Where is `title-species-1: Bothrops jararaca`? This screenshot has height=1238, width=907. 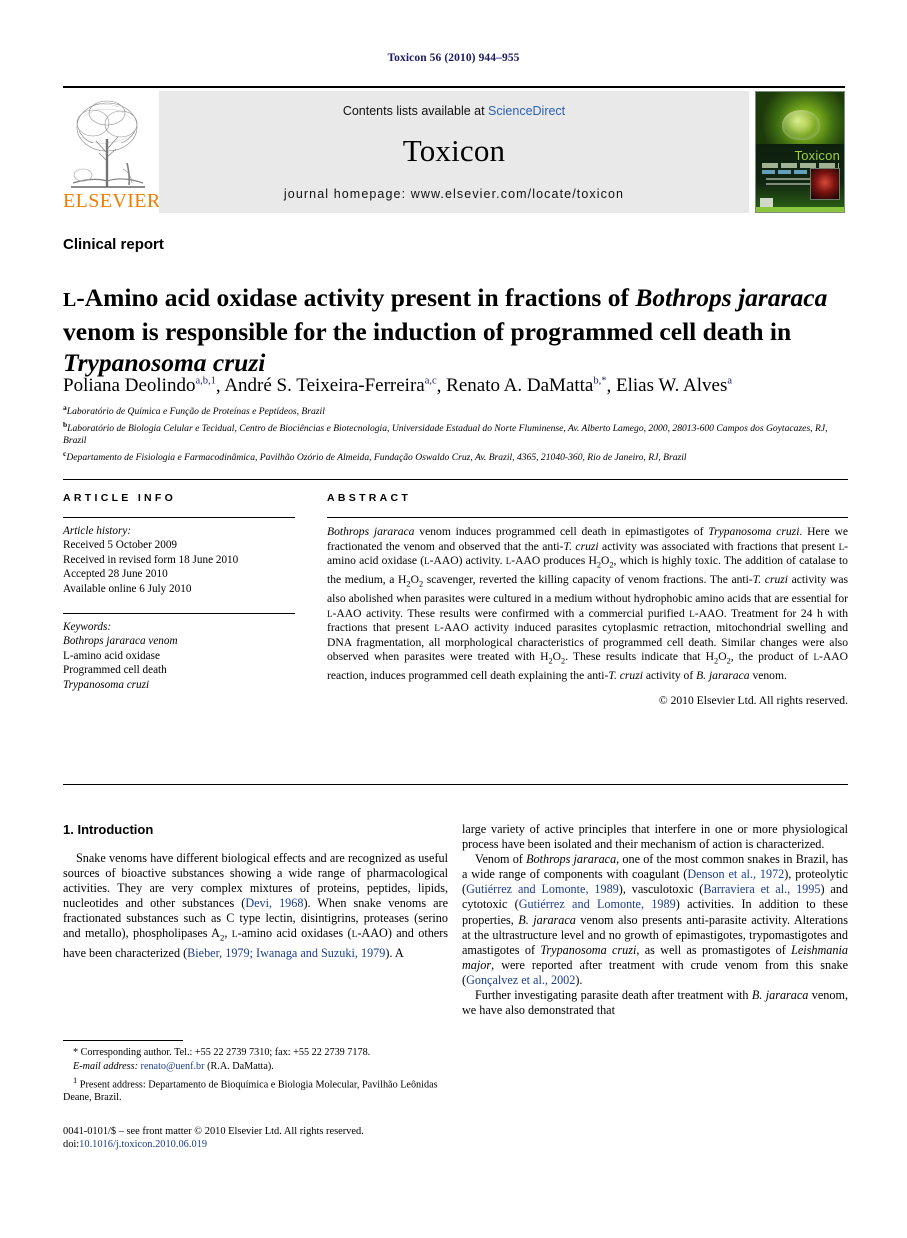
title-species-1: Bothrops jararaca is located at coordinates (731, 298).